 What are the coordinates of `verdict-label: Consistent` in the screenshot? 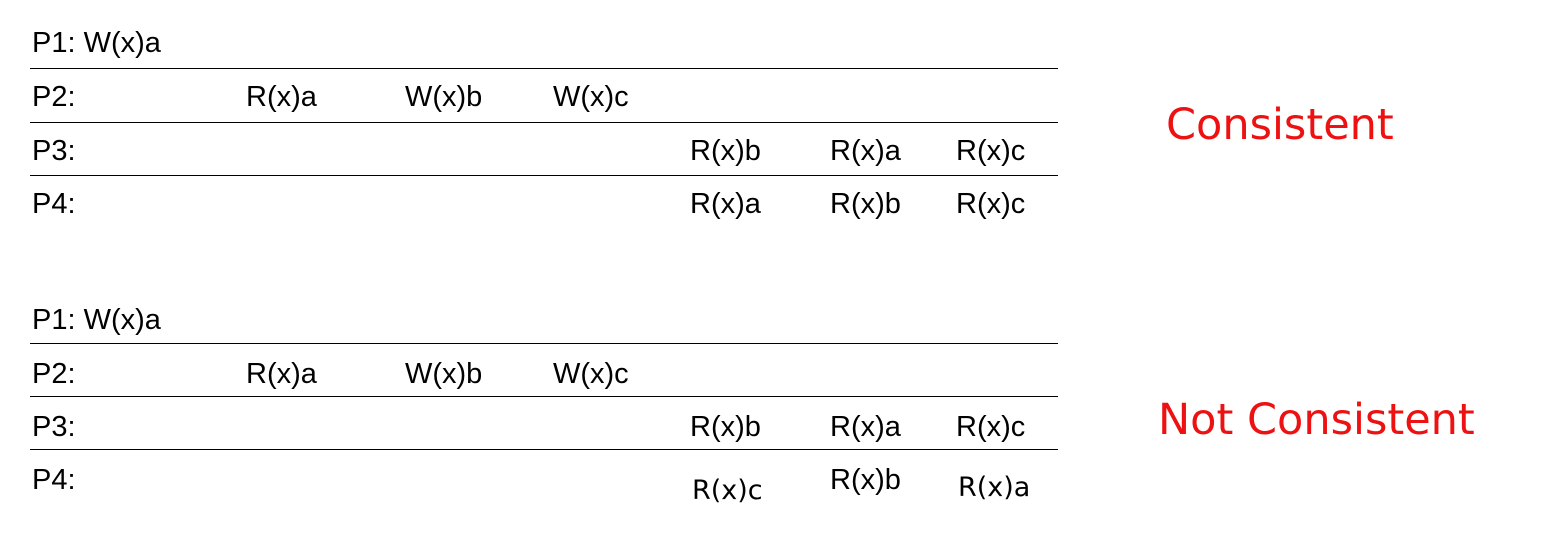 It's located at (1280, 125).